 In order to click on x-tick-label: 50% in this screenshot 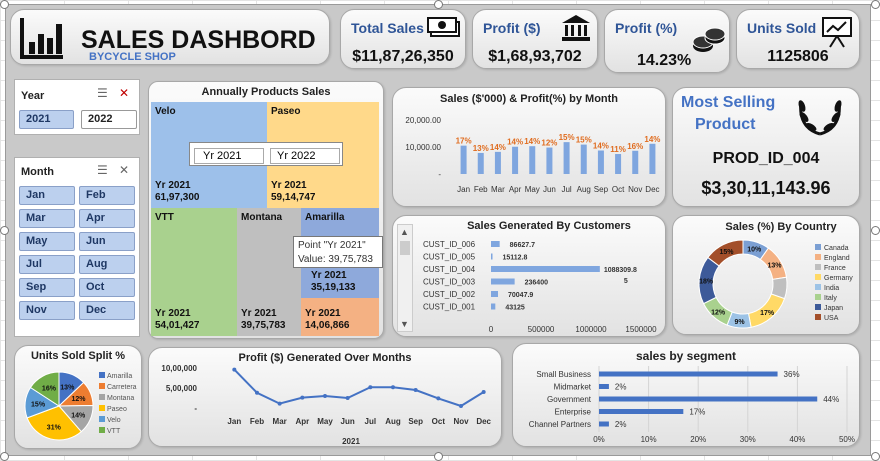, I will do `click(847, 439)`.